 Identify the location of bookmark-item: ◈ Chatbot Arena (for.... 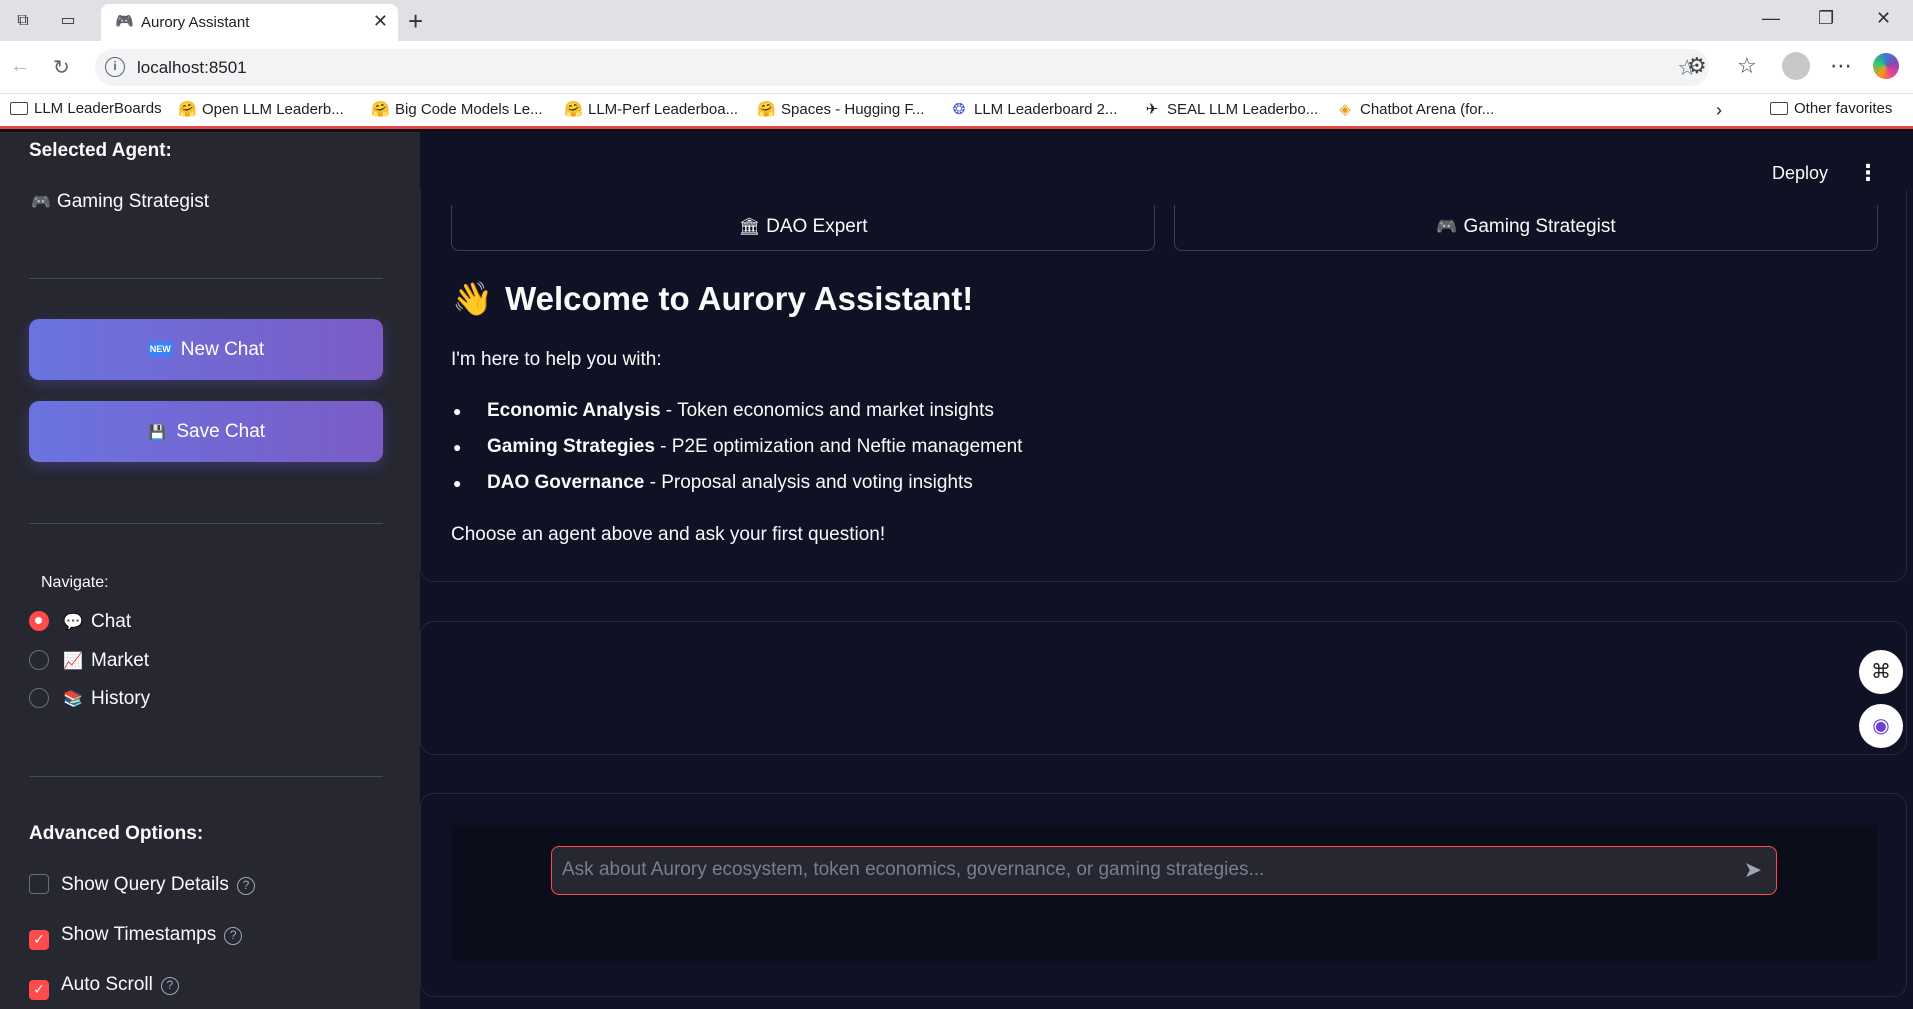
(1415, 109).